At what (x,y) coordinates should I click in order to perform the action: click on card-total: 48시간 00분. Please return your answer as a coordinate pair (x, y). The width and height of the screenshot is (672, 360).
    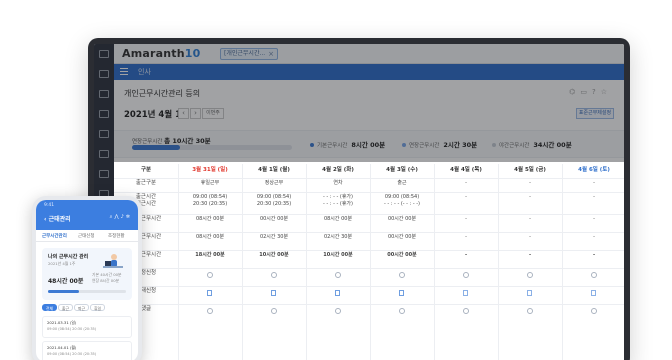
    Looking at the image, I should click on (66, 281).